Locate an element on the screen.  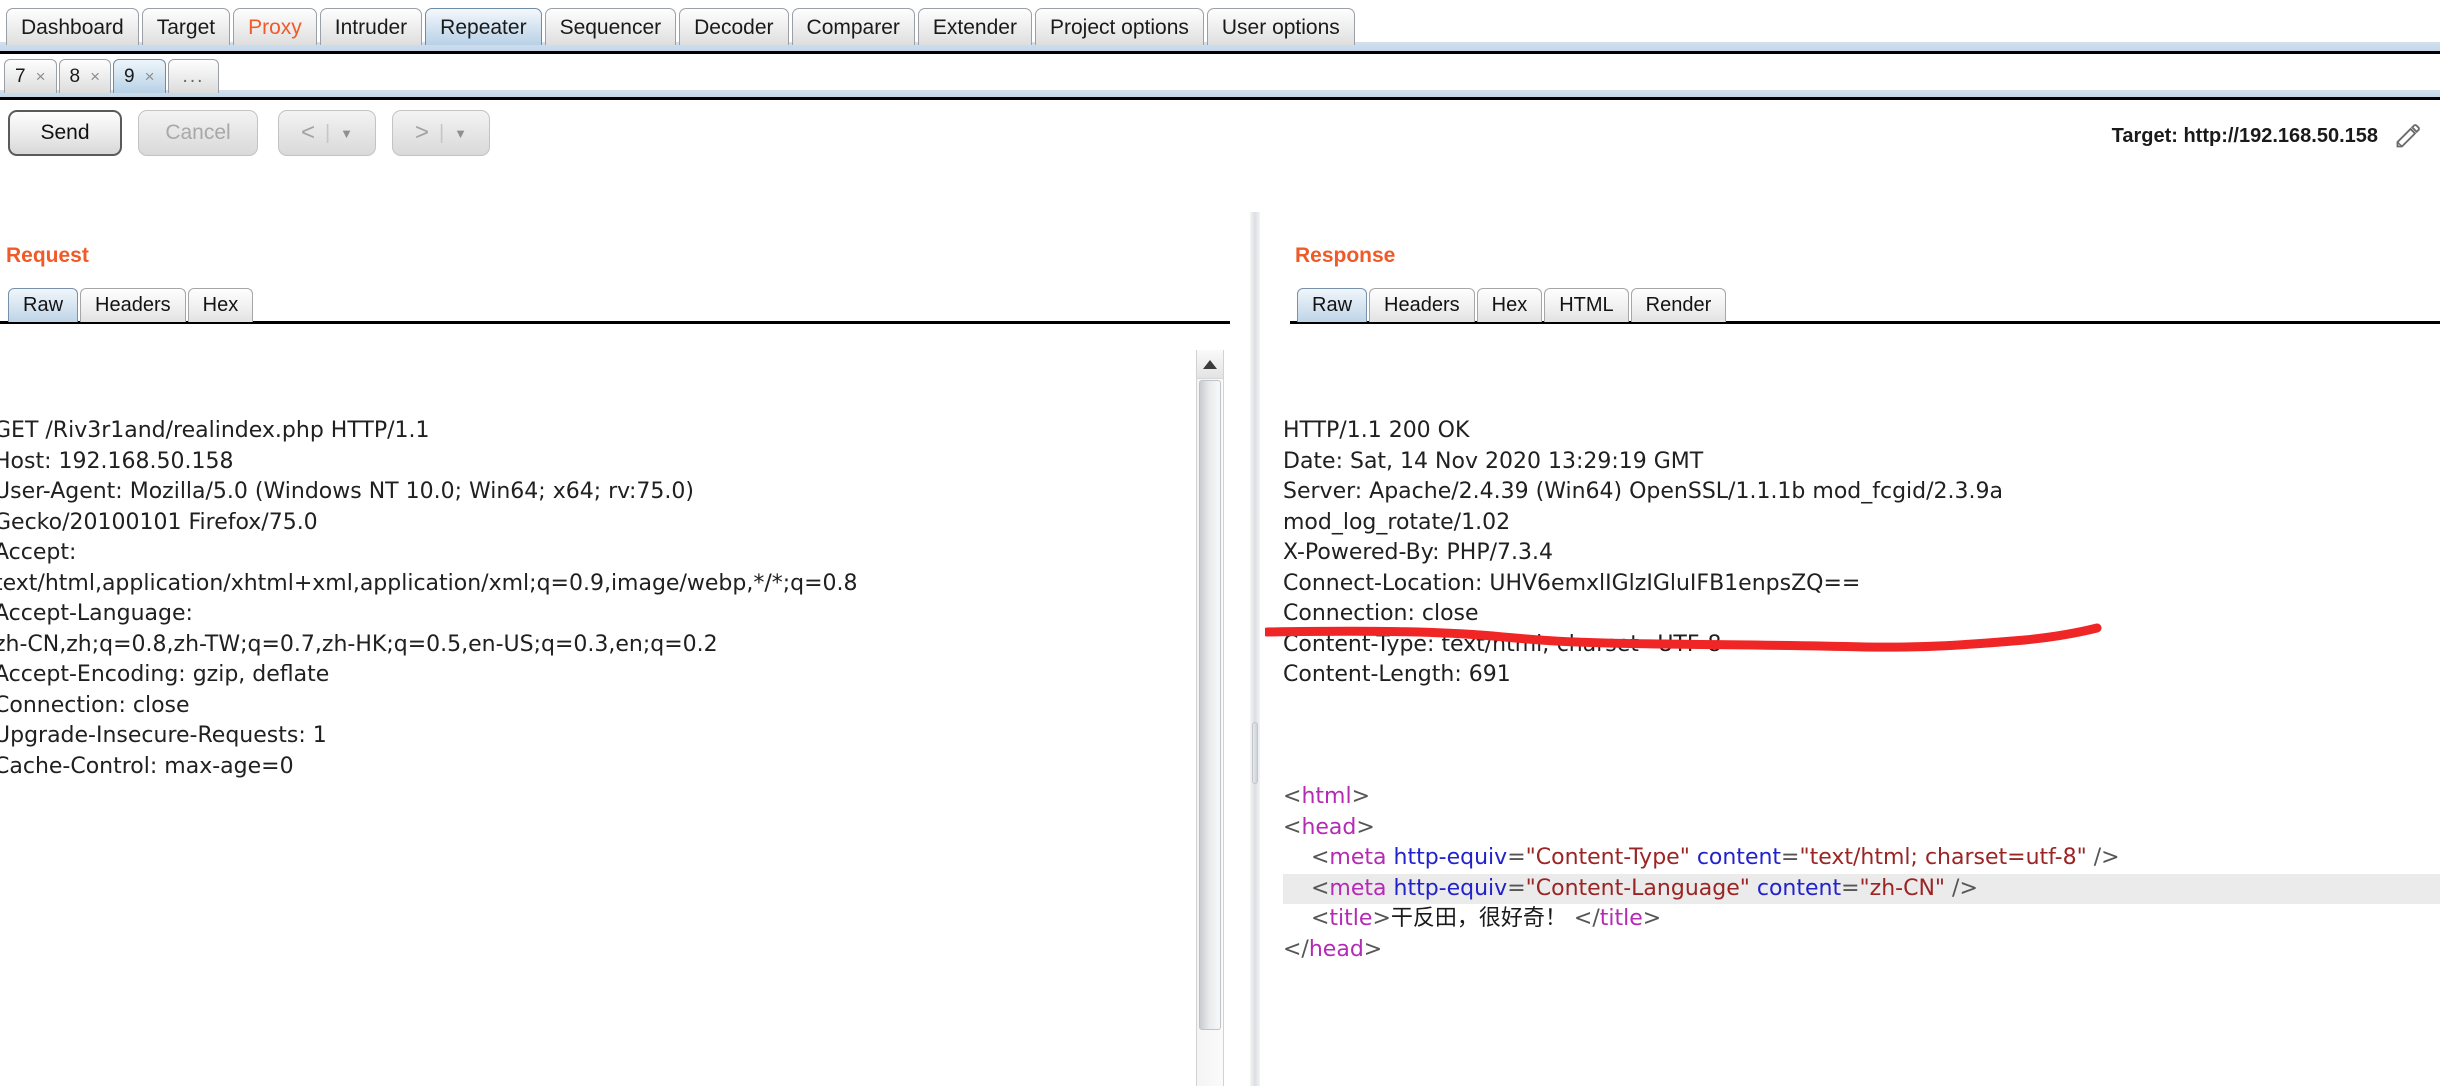
panel-splitter is located at coordinates (1255, 649).